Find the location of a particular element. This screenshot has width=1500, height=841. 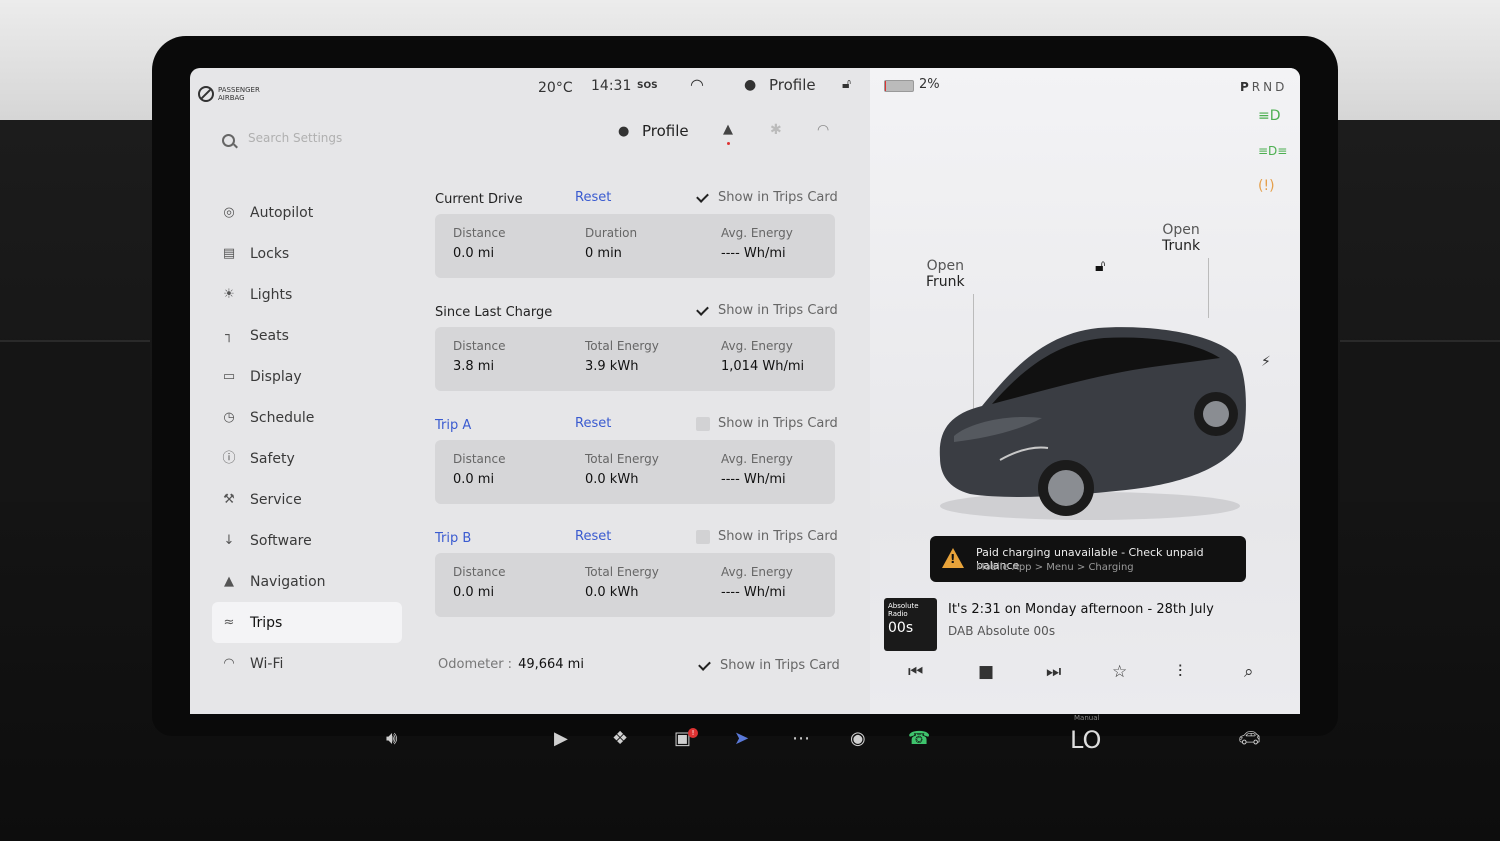

gear-indicator: PRND is located at coordinates (1263, 87).